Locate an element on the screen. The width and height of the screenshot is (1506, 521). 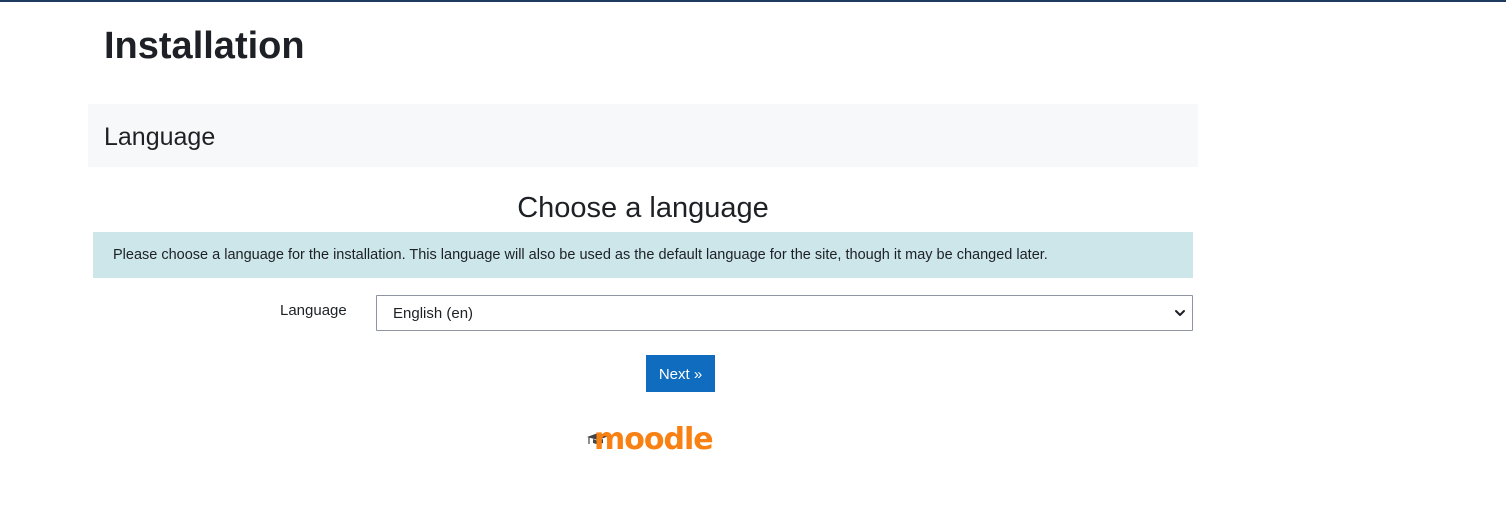
language-label: Language is located at coordinates (313, 310).